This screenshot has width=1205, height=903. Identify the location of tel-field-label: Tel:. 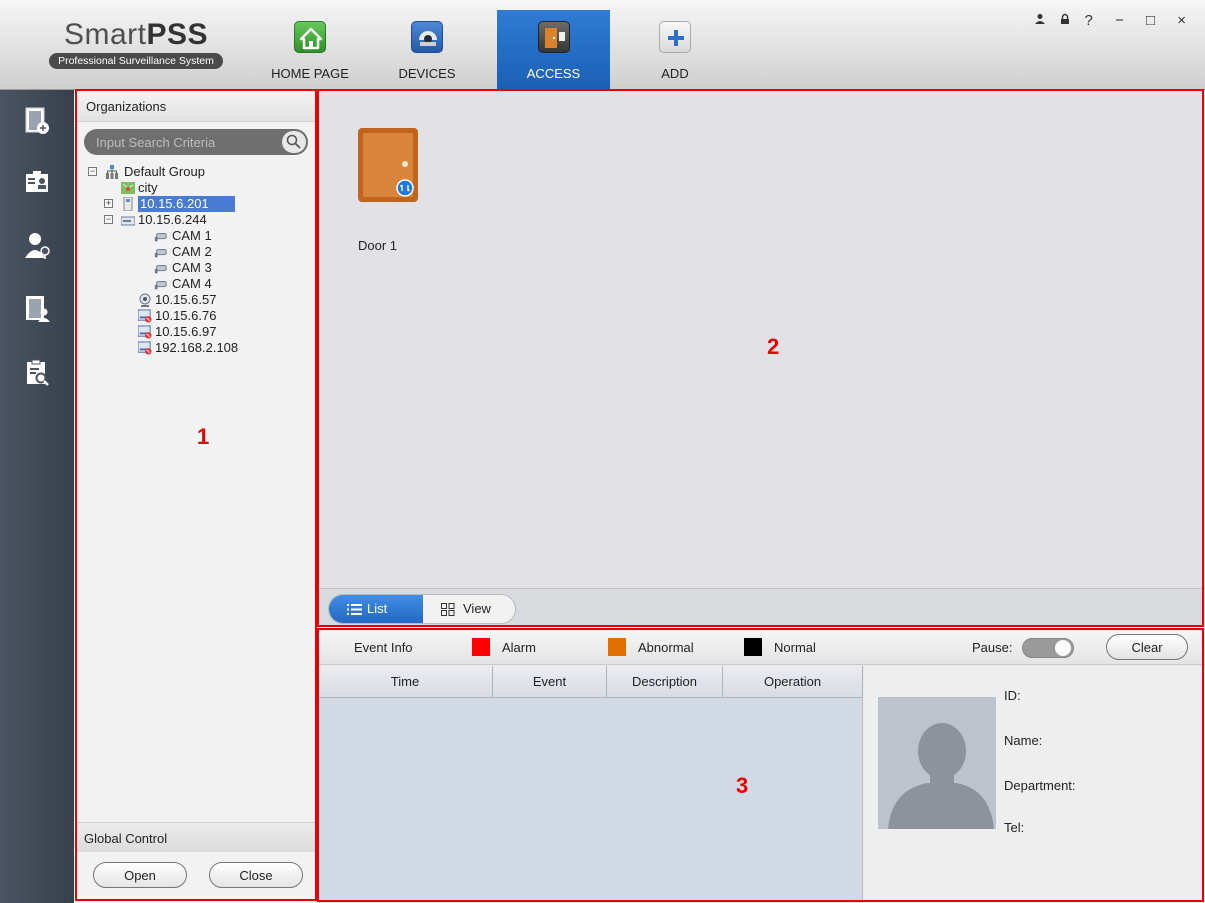
(1014, 827).